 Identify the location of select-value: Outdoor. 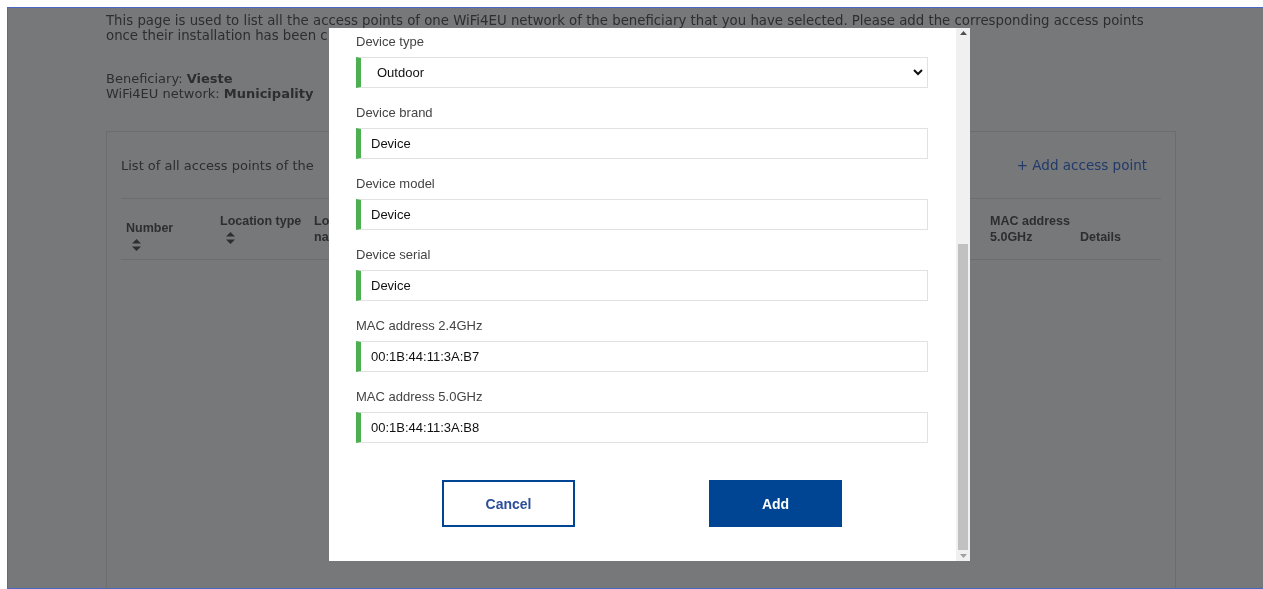
(400, 72).